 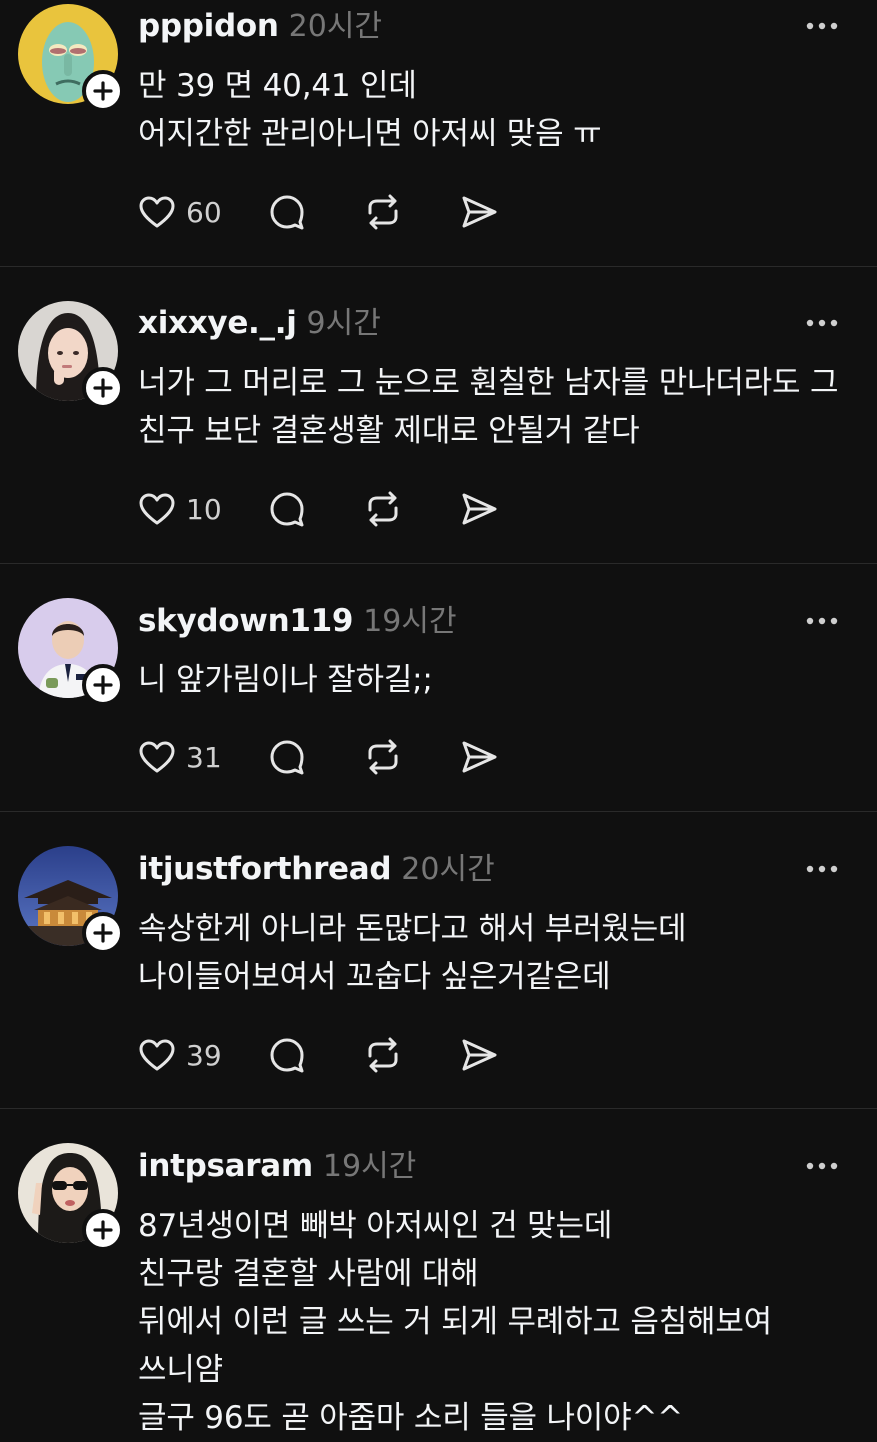 I want to click on action-bar: 60, so click(x=318, y=212).